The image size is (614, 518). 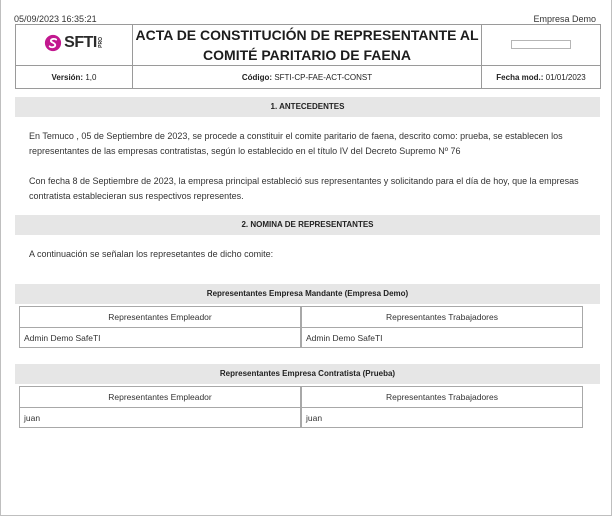 What do you see at coordinates (257, 77) in the screenshot?
I see `code-label: Código:` at bounding box center [257, 77].